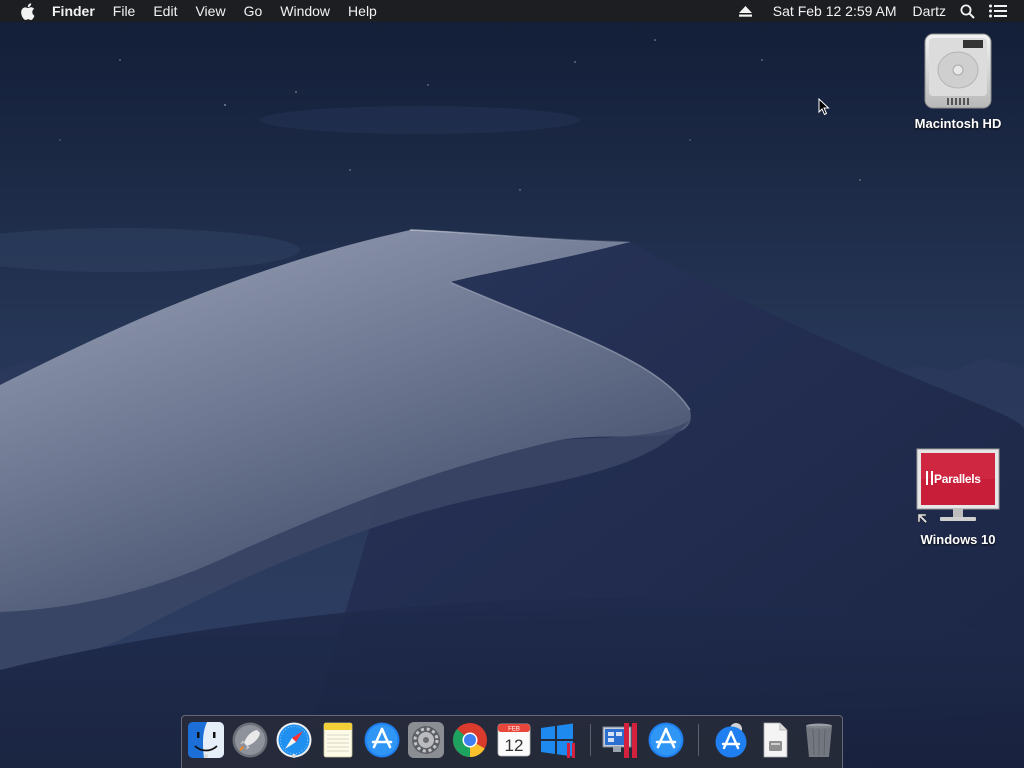 This screenshot has width=1024, height=768. Describe the element at coordinates (165, 11) in the screenshot. I see `menu-edit: Edit` at that location.